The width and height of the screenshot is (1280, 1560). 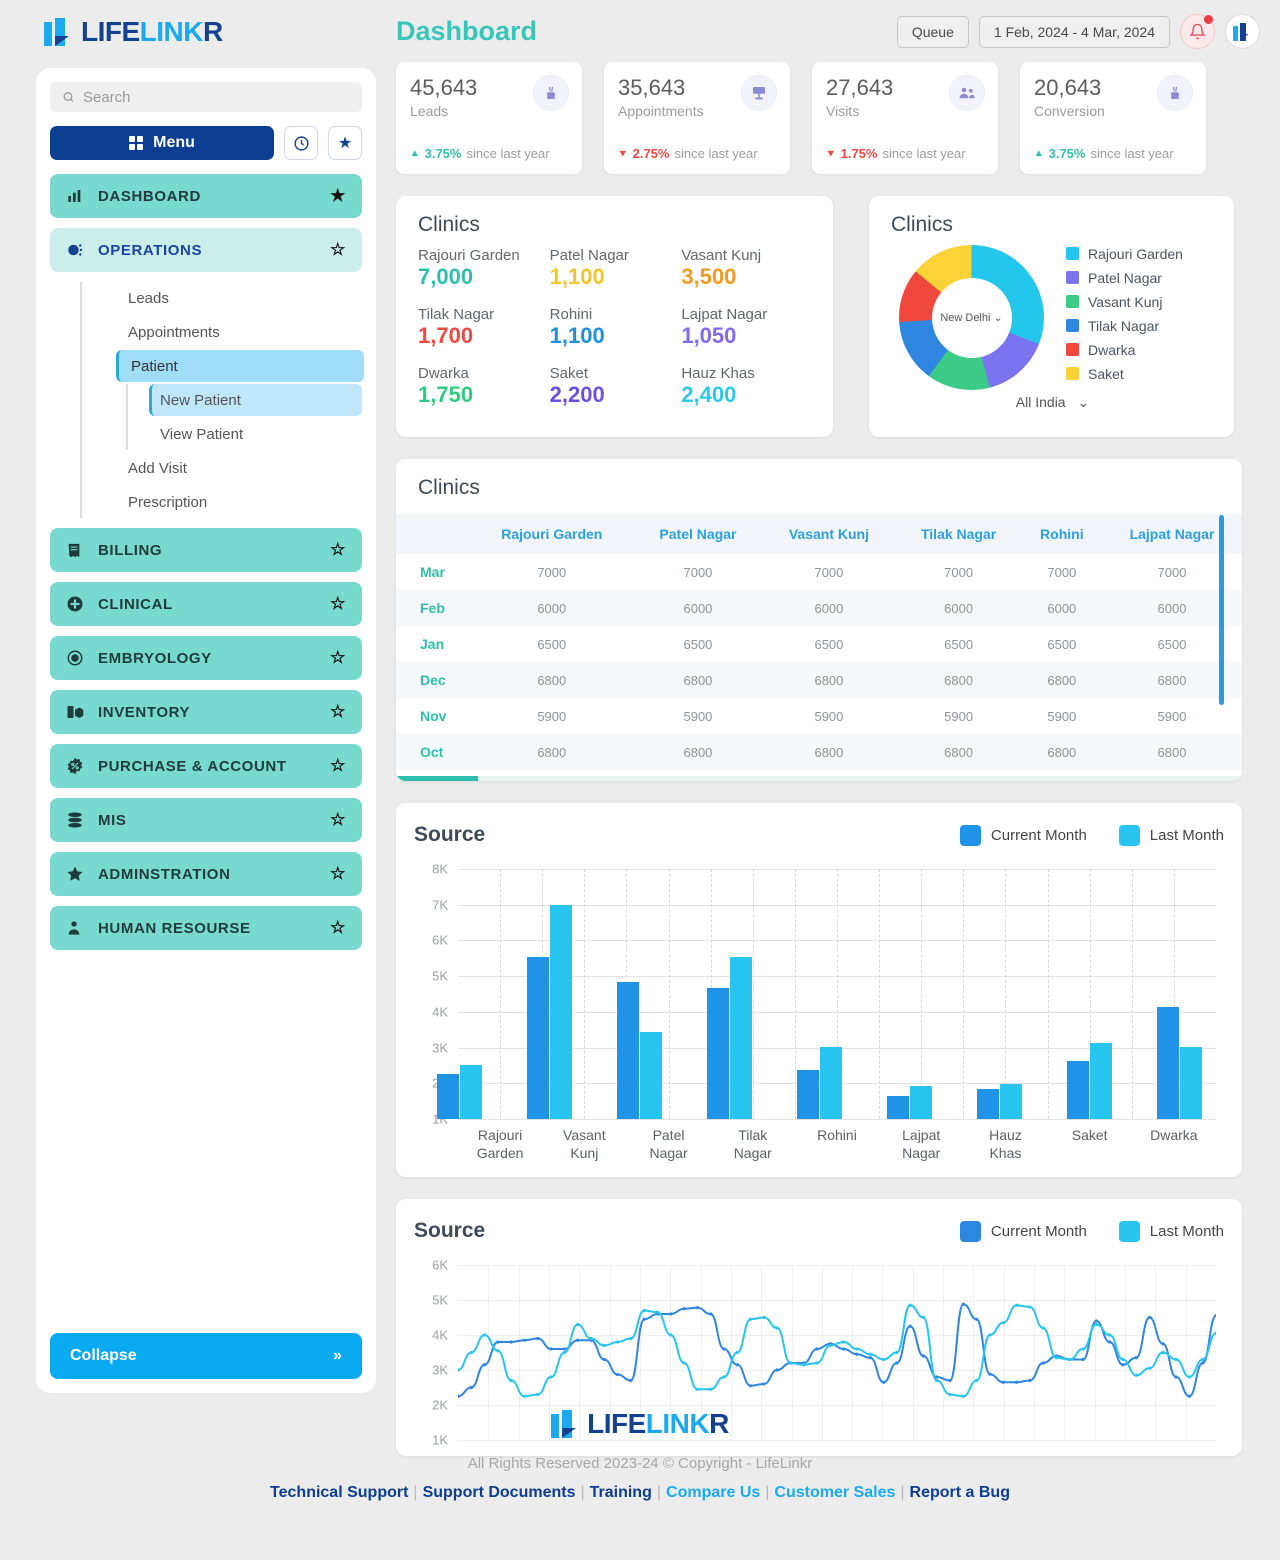 I want to click on donut-center-selector: New Delhi ⌄, so click(x=971, y=317).